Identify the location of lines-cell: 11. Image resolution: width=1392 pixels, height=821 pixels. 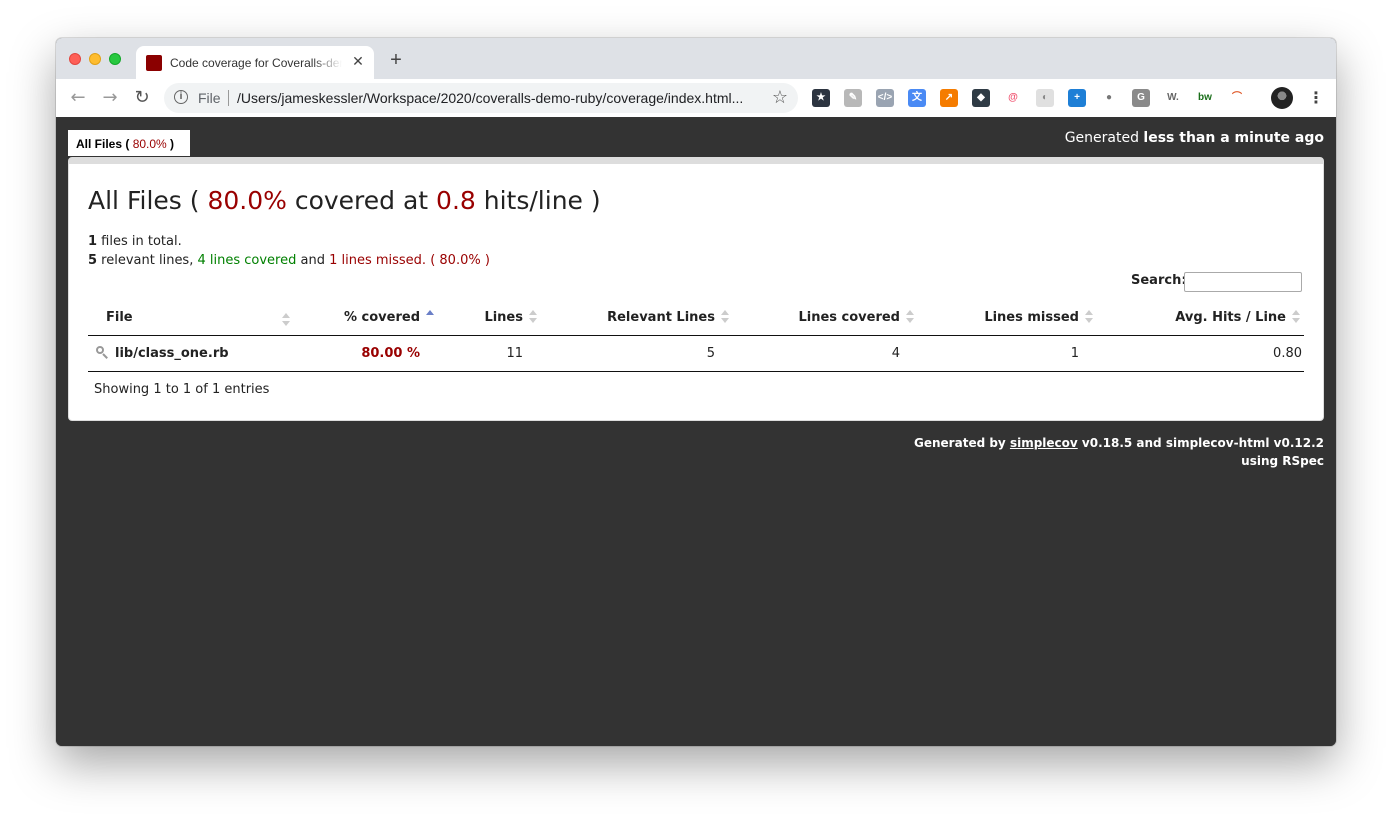
(489, 353).